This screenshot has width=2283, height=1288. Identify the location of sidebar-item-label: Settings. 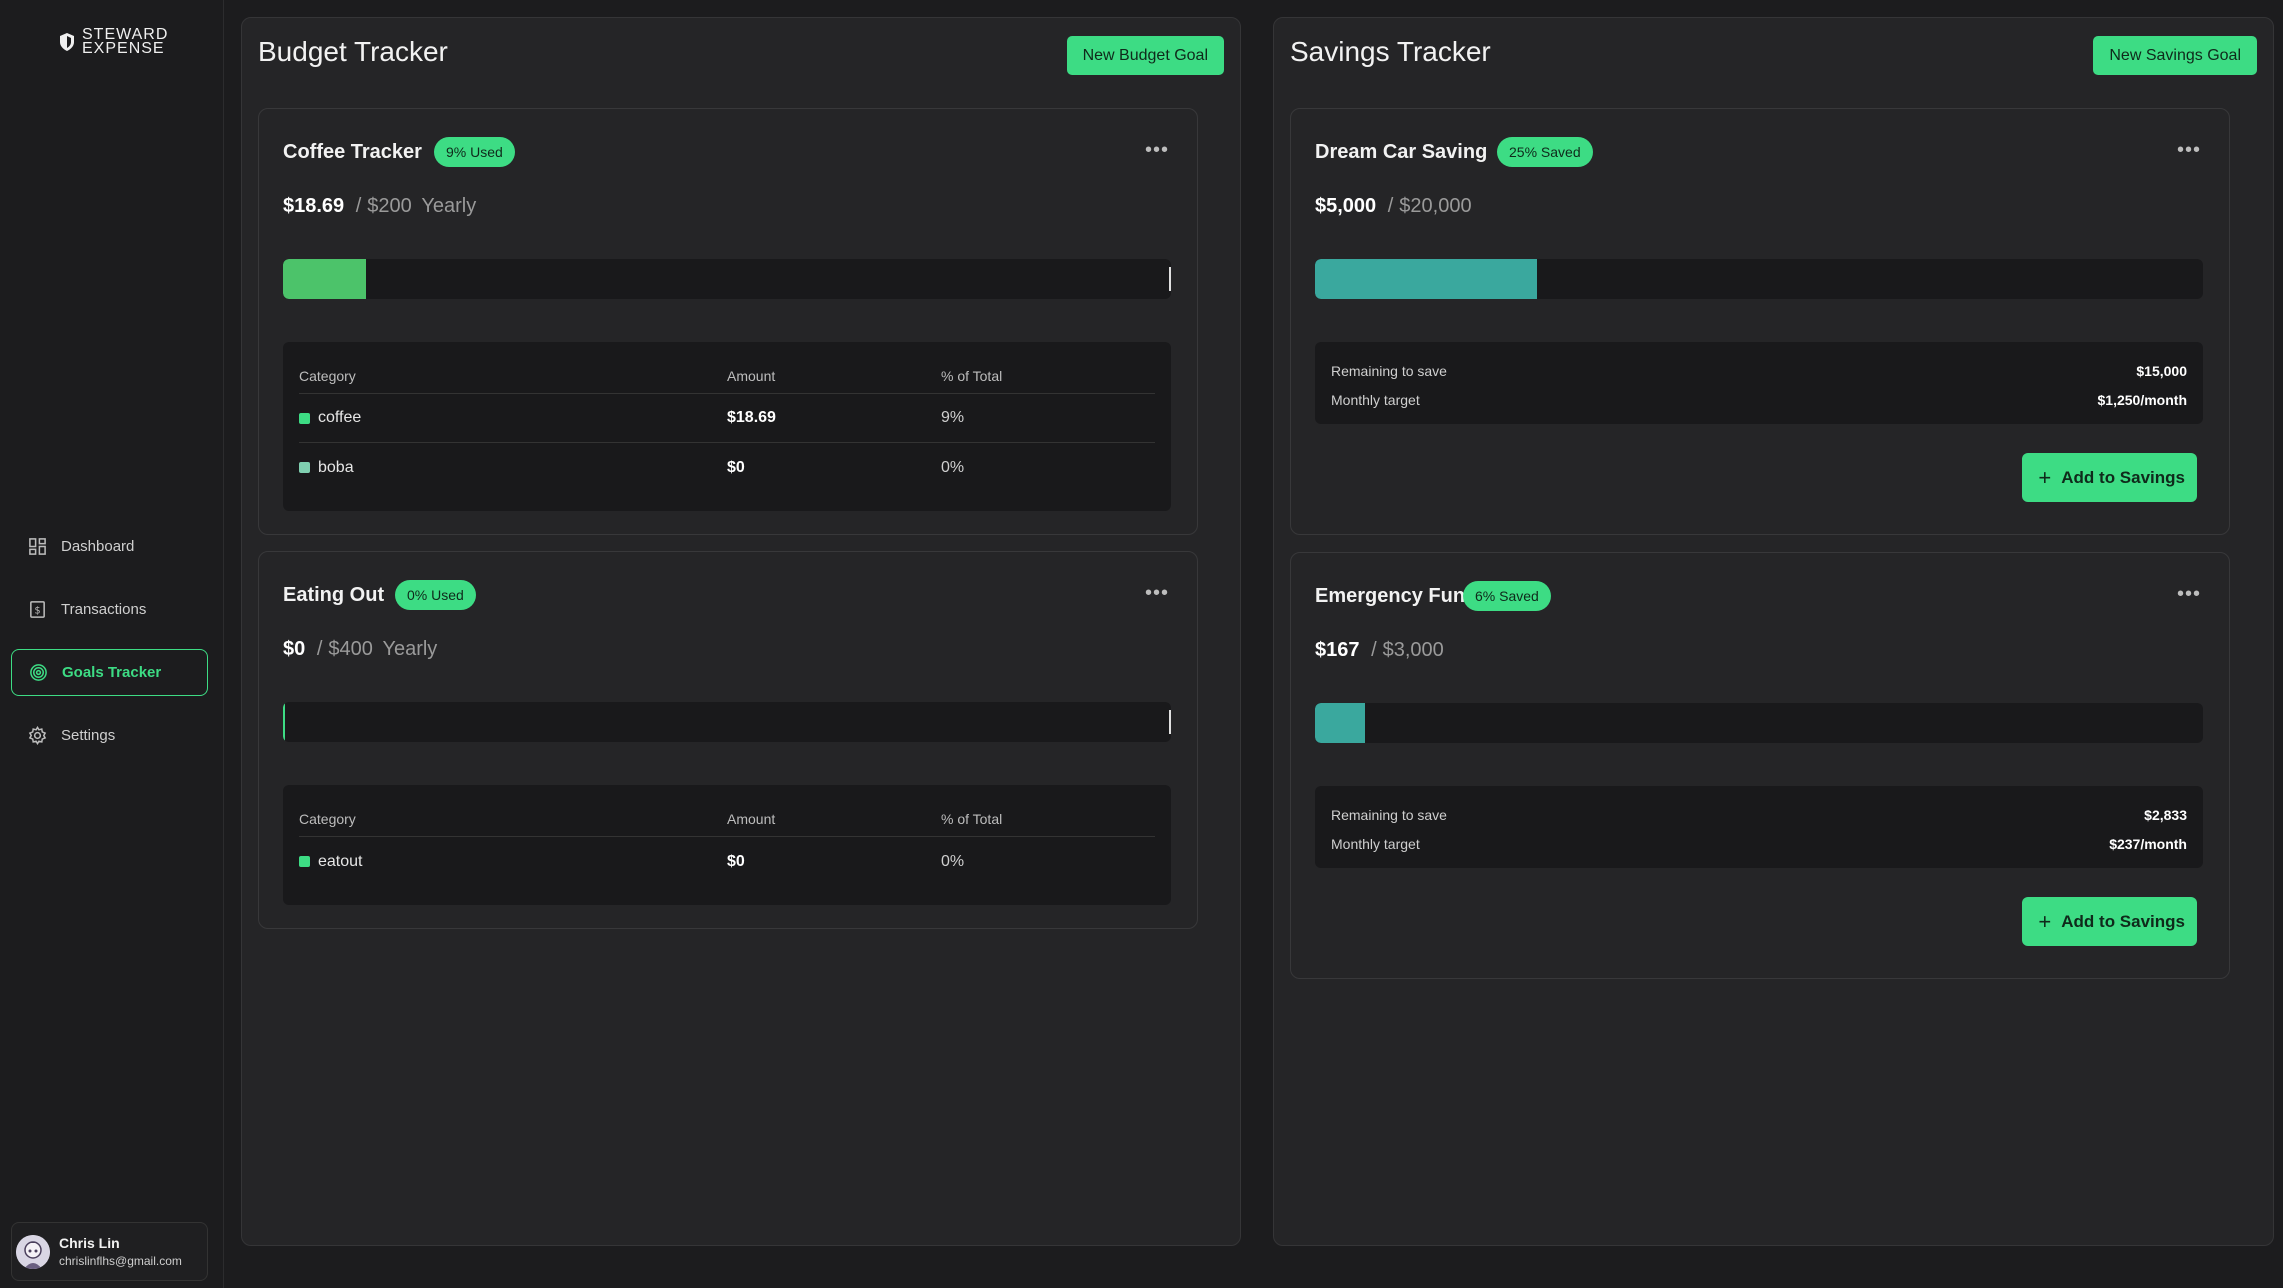
(88, 735).